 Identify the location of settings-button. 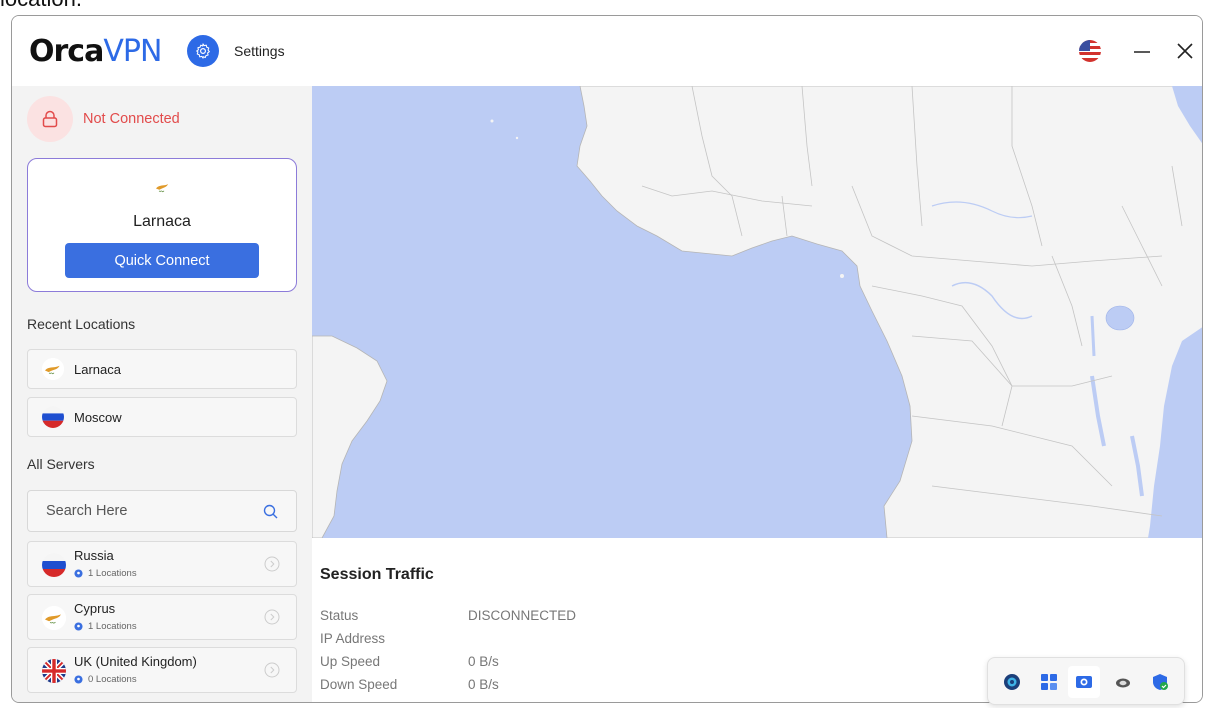
(203, 51).